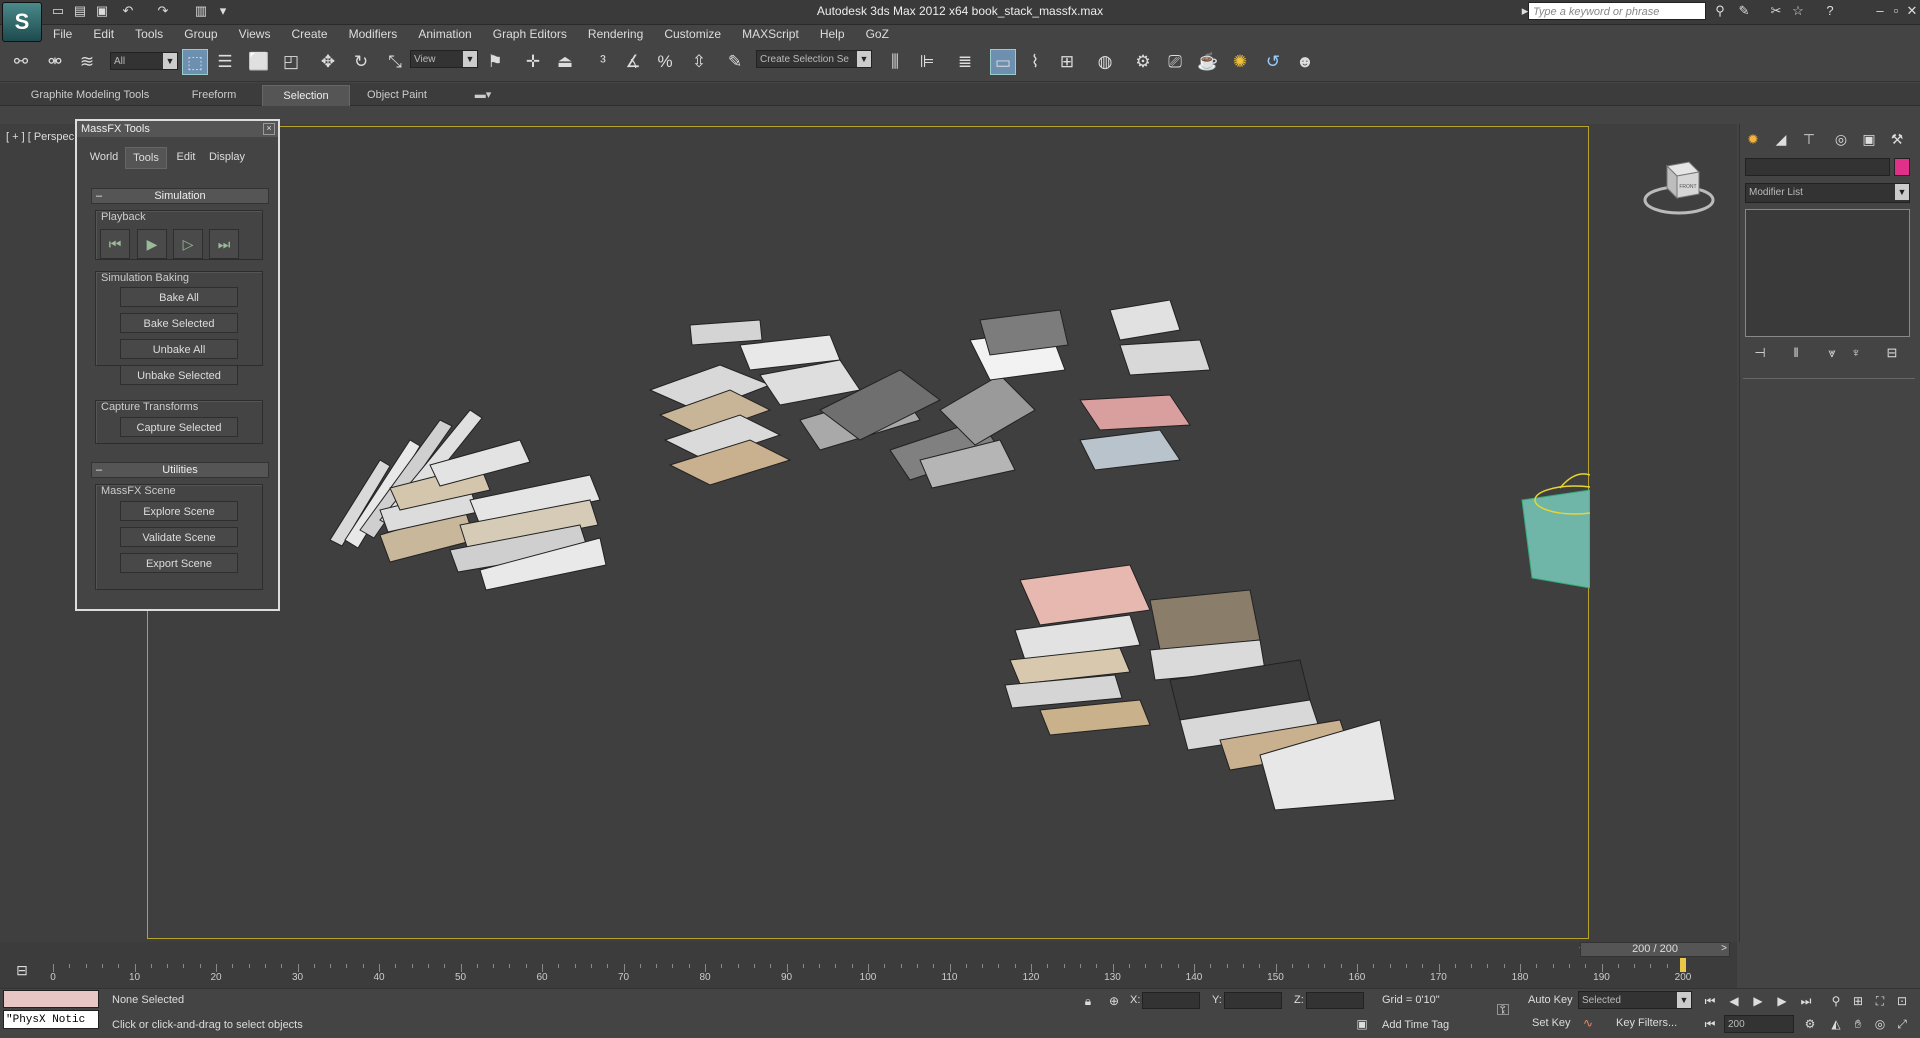 The height and width of the screenshot is (1038, 1920). Describe the element at coordinates (87, 62) in the screenshot. I see `bind-to-space-warp-icon: ≋` at that location.